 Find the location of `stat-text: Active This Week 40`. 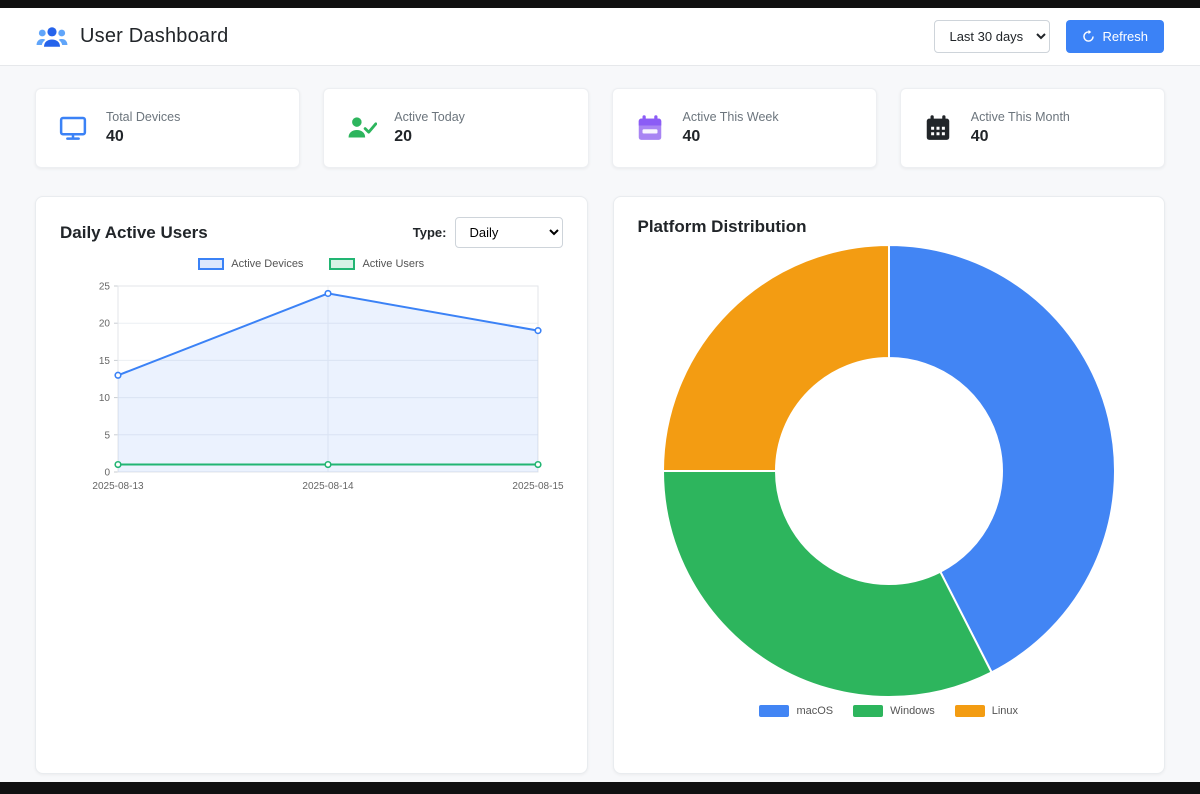

stat-text: Active This Week 40 is located at coordinates (731, 128).